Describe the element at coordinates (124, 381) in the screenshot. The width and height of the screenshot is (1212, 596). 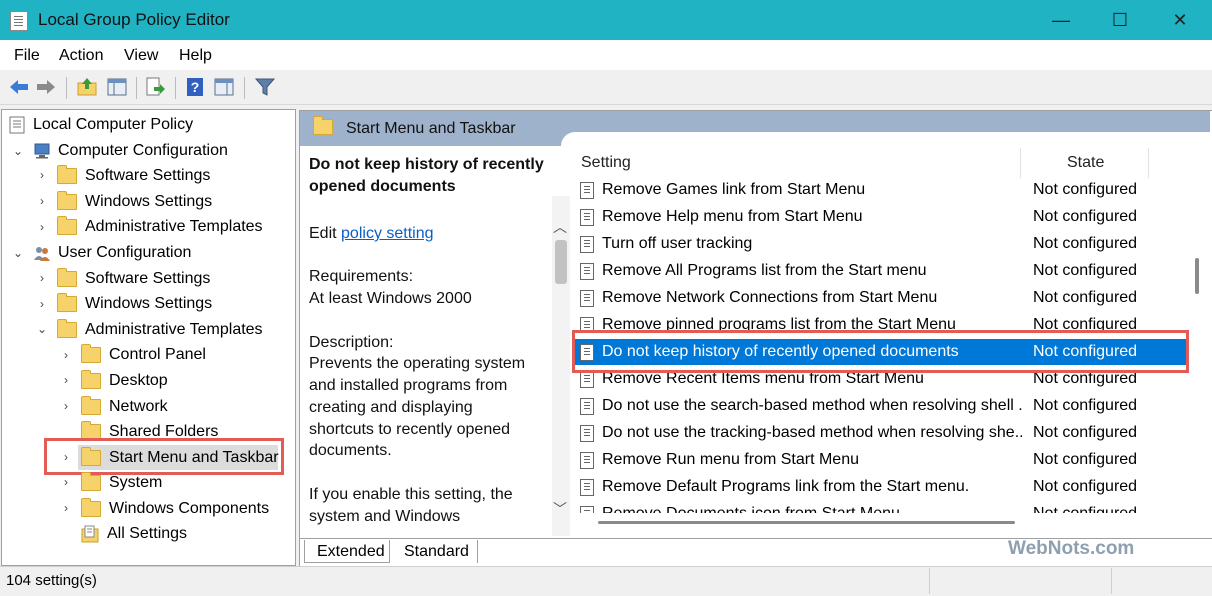
I see `tree-node-desktop: Desktop` at that location.